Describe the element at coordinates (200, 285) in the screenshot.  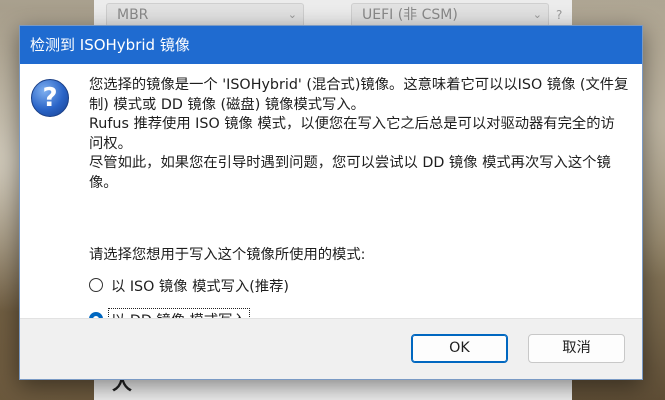
I see `option-iso-mode-label: 以 ISO 镜像 模式写入(推荐)` at that location.